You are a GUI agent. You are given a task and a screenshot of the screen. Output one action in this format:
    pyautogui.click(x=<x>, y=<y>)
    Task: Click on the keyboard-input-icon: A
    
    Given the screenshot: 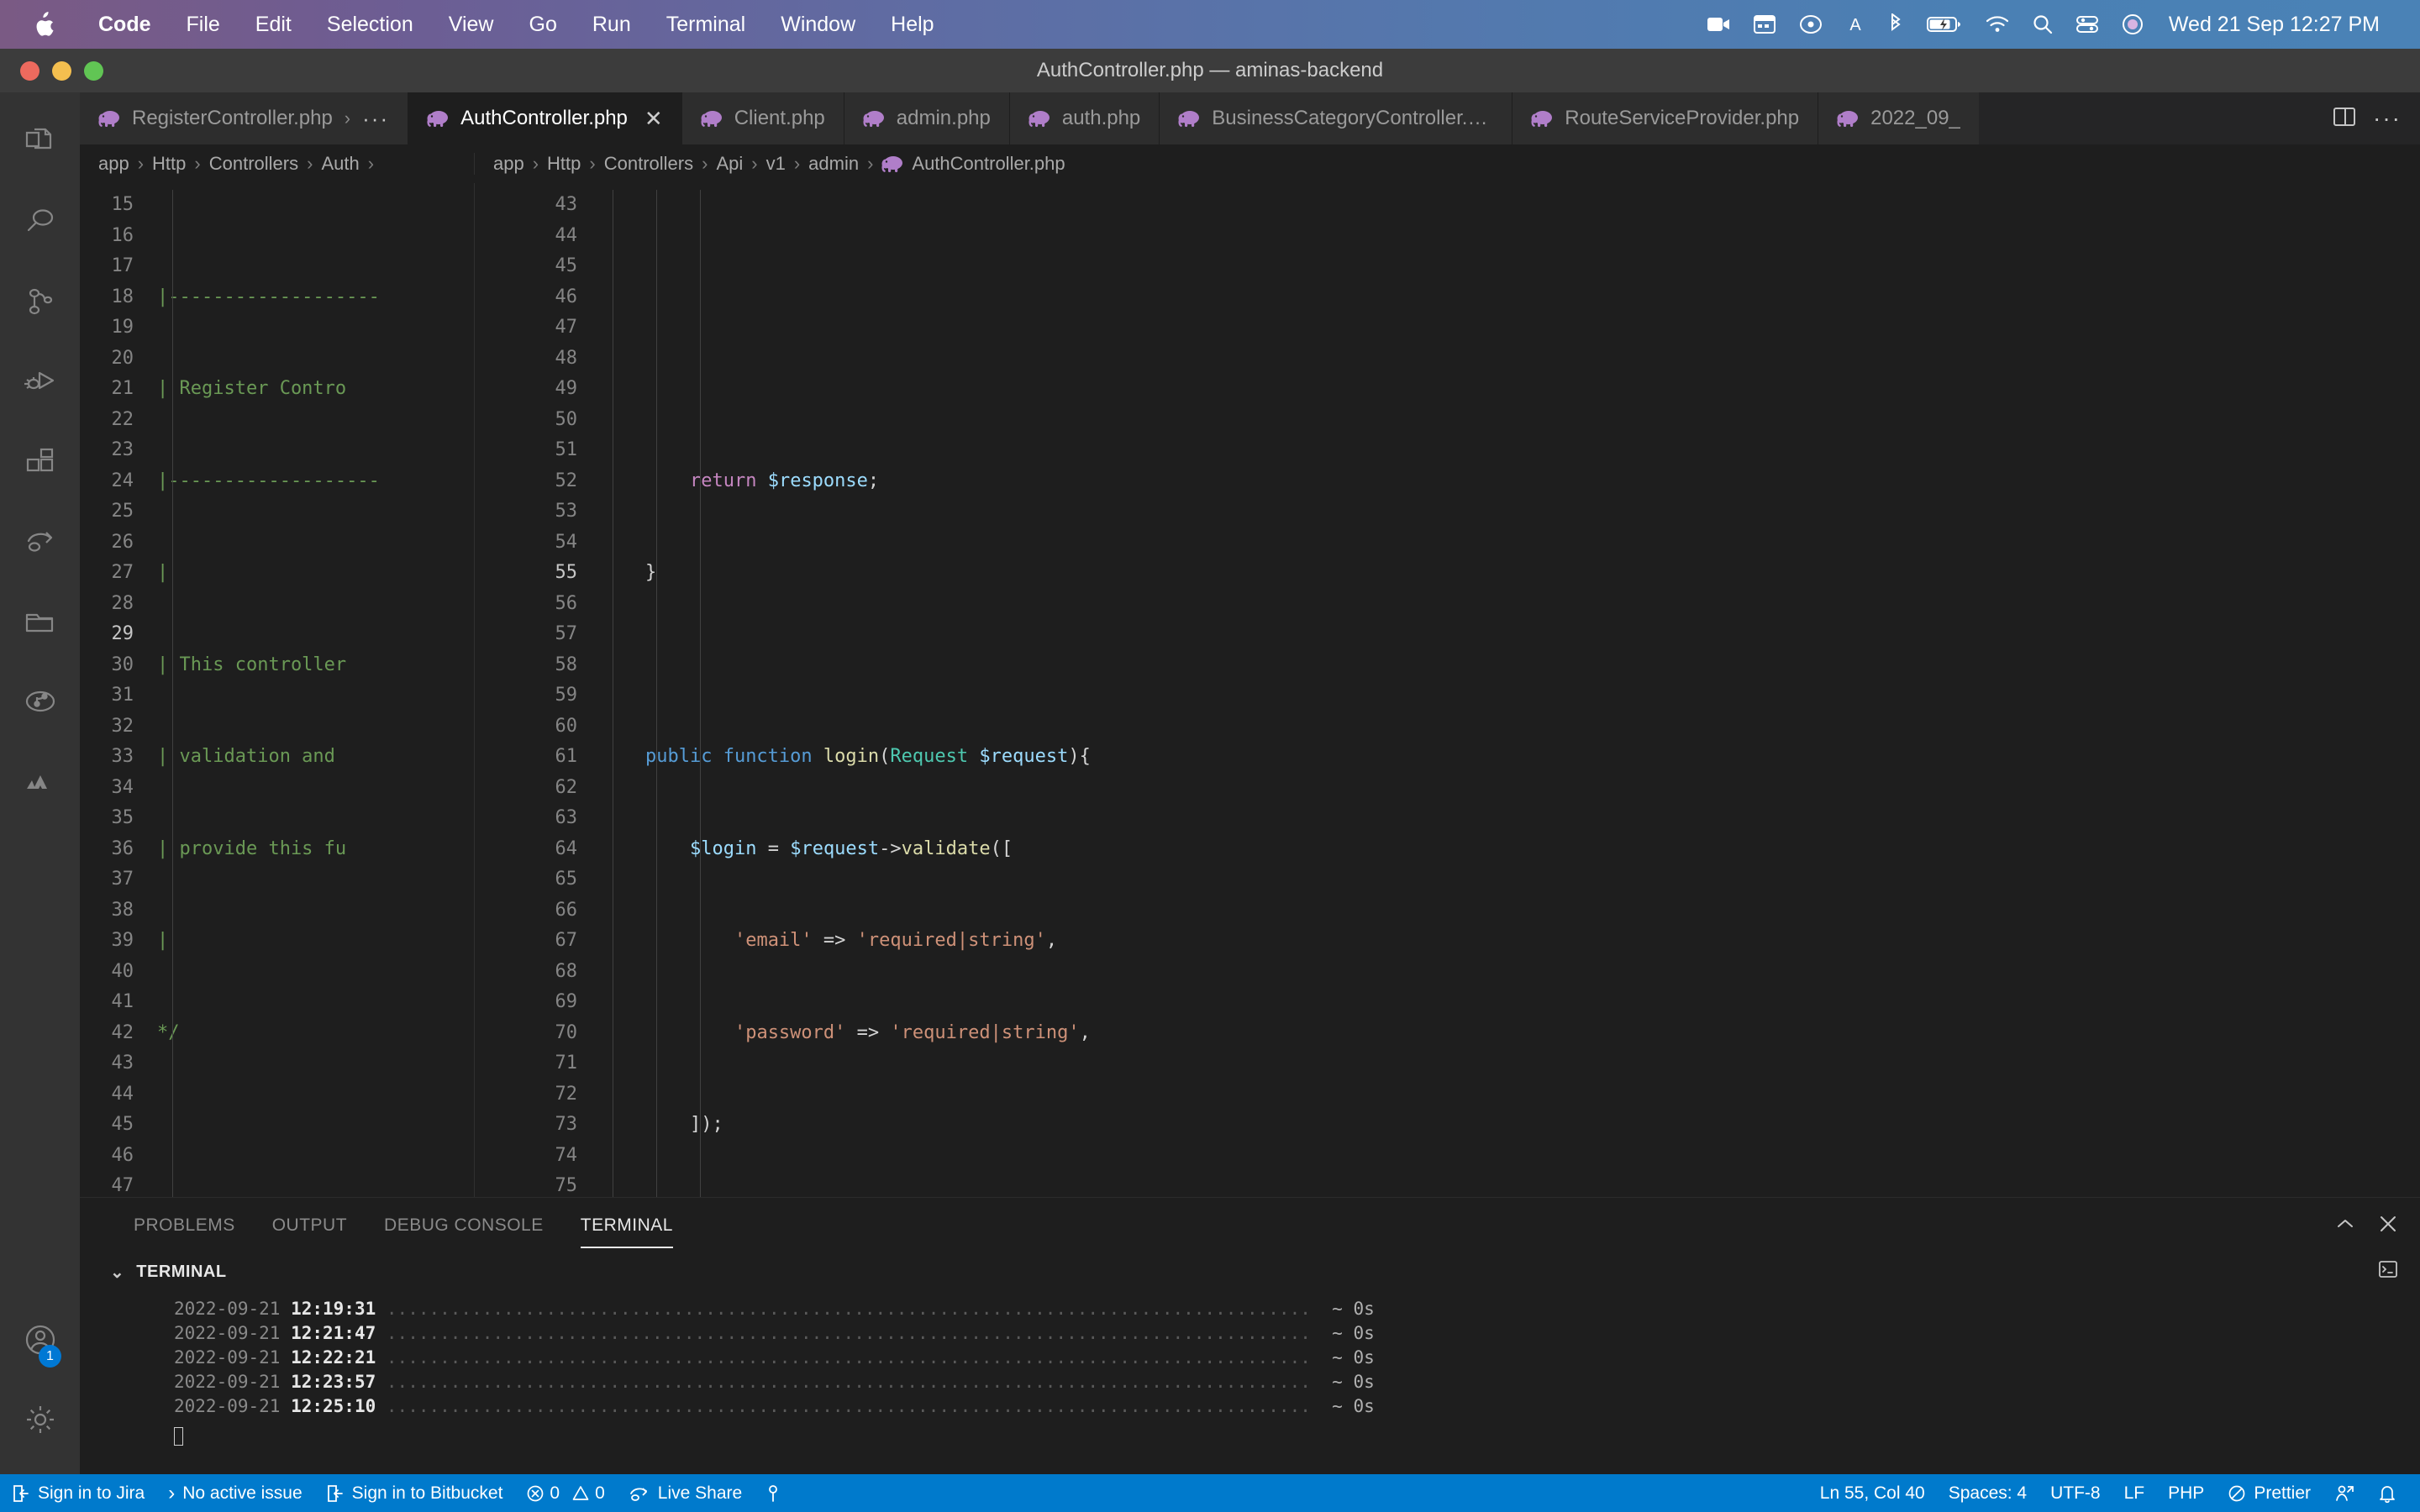 What is the action you would take?
    pyautogui.click(x=1855, y=24)
    